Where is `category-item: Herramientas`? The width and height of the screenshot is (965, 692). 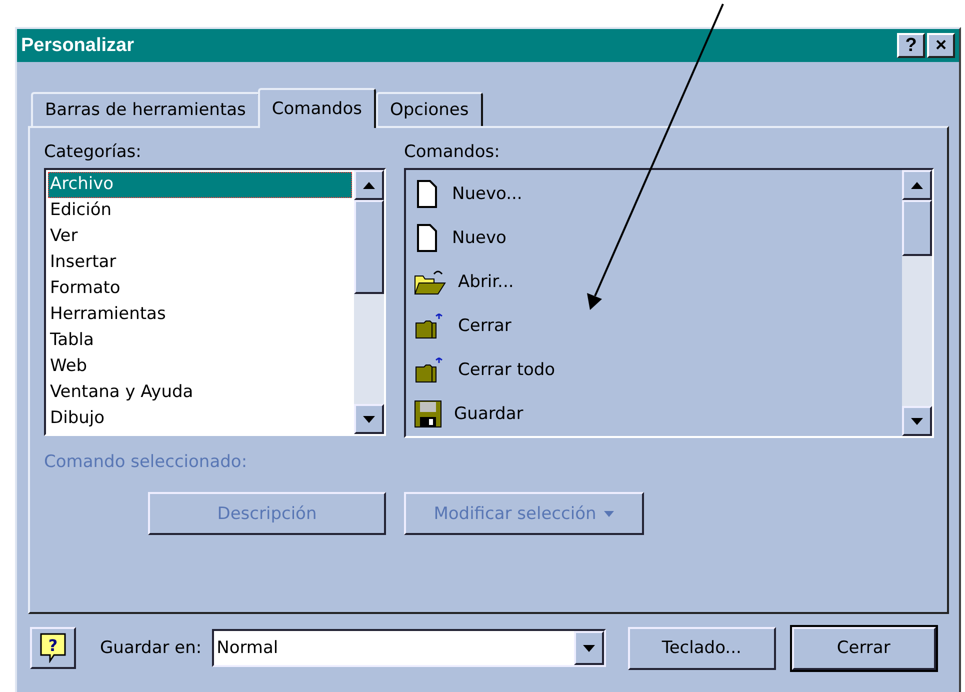
category-item: Herramientas is located at coordinates (200, 315).